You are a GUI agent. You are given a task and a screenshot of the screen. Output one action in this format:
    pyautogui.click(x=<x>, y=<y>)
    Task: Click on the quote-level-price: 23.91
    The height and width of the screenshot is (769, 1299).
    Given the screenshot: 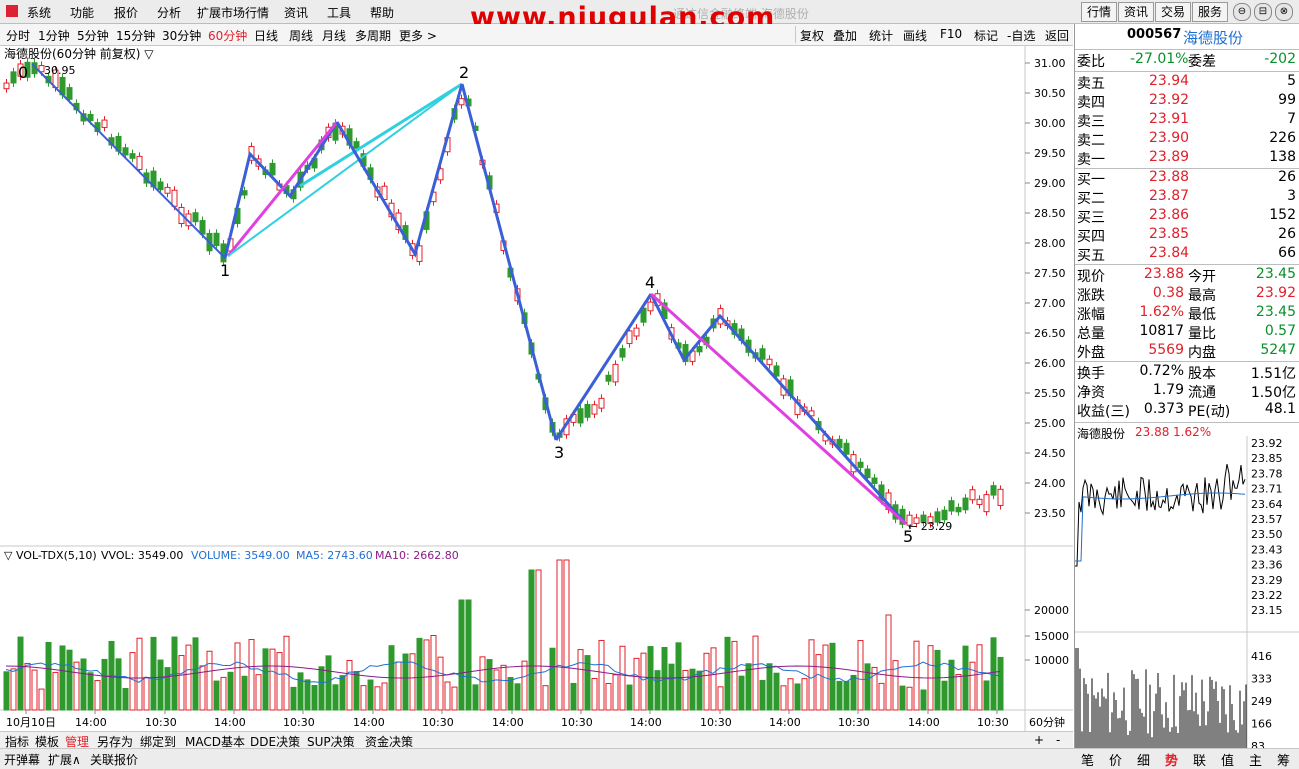 What is the action you would take?
    pyautogui.click(x=1169, y=119)
    